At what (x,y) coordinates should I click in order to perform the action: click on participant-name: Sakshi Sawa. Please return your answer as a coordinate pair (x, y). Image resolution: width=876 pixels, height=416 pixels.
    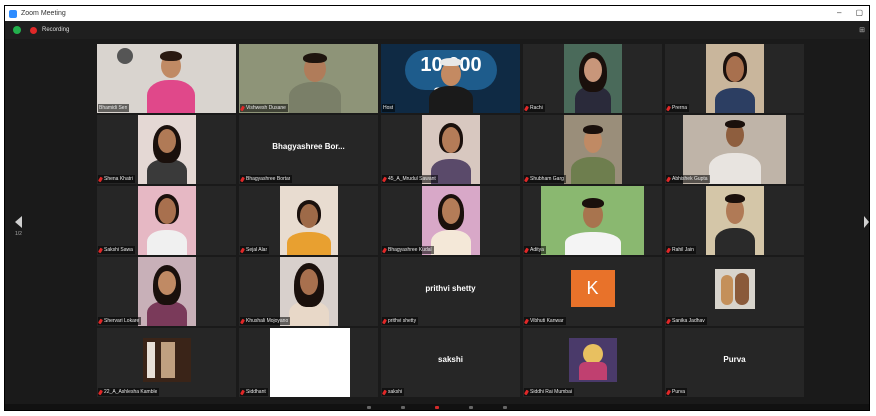
    Looking at the image, I should click on (118, 250).